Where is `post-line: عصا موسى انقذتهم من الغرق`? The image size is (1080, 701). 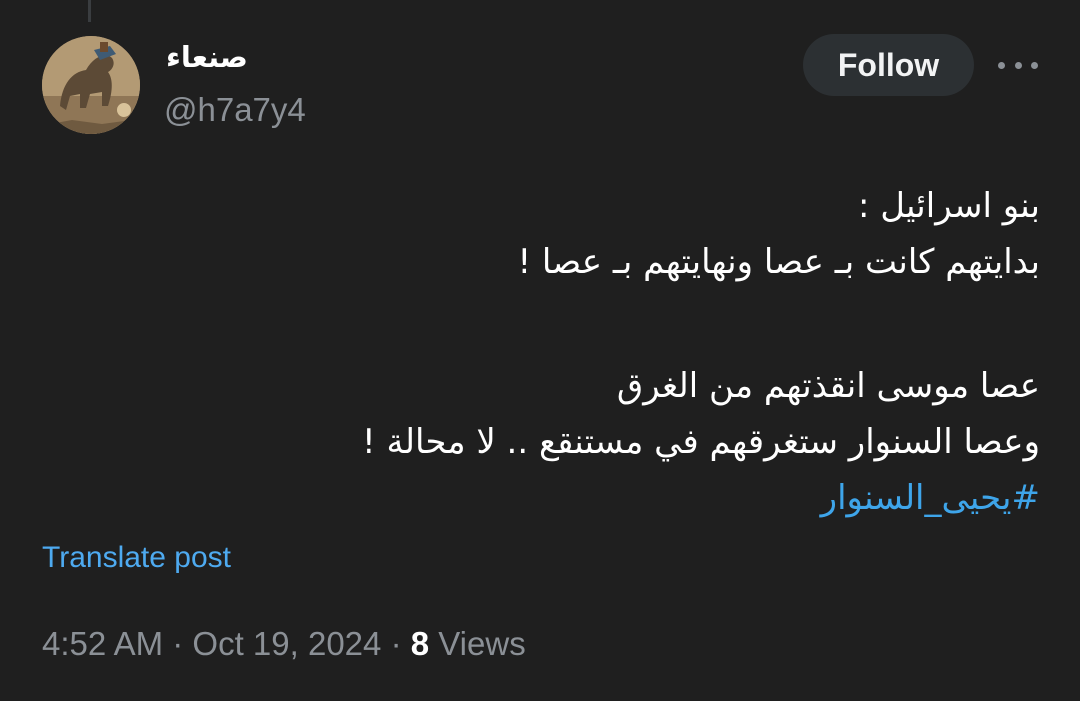
post-line: عصا موسى انقذتهم من الغرق is located at coordinates (828, 386).